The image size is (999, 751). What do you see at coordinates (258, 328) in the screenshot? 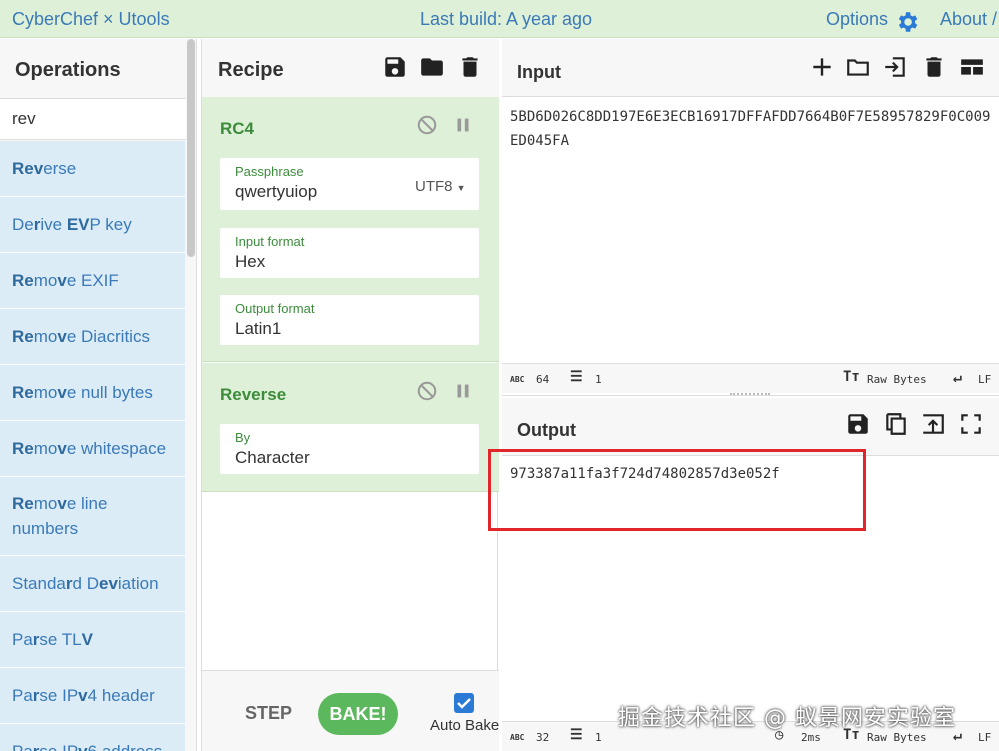
I see `output-format-value: Latin1` at bounding box center [258, 328].